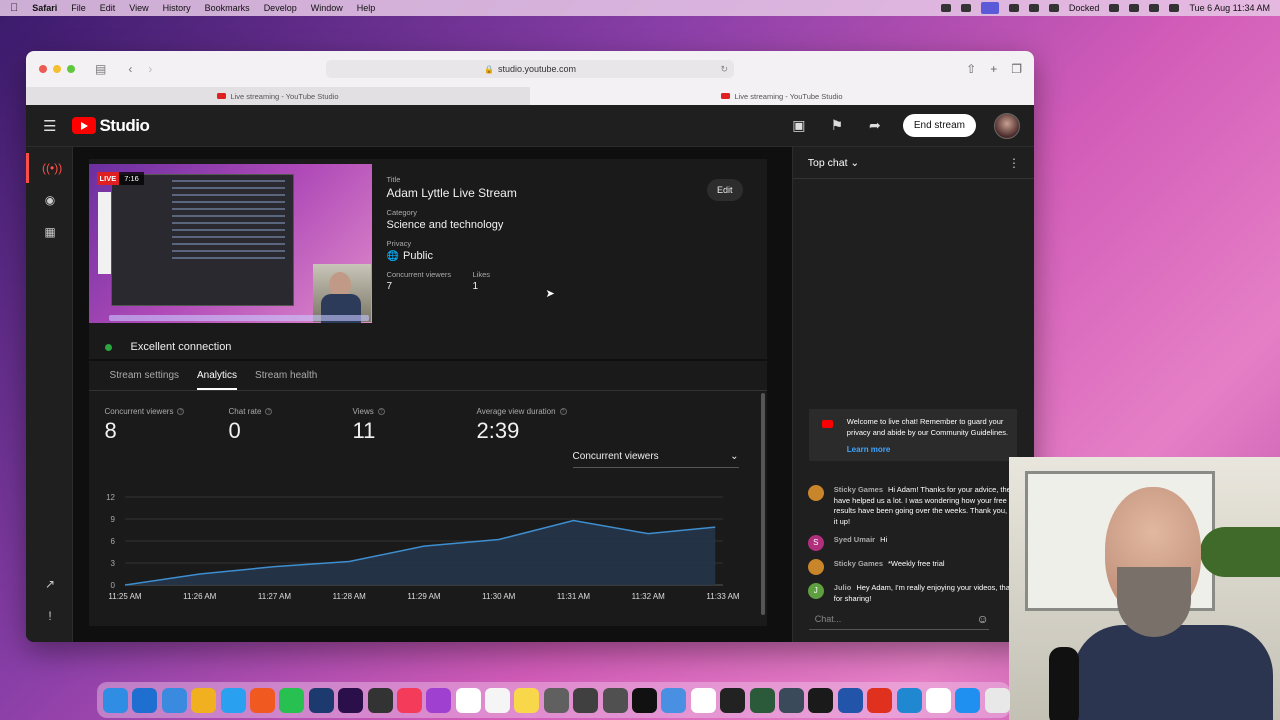 This screenshot has width=1280, height=720. What do you see at coordinates (409, 700) in the screenshot?
I see `music-icon` at bounding box center [409, 700].